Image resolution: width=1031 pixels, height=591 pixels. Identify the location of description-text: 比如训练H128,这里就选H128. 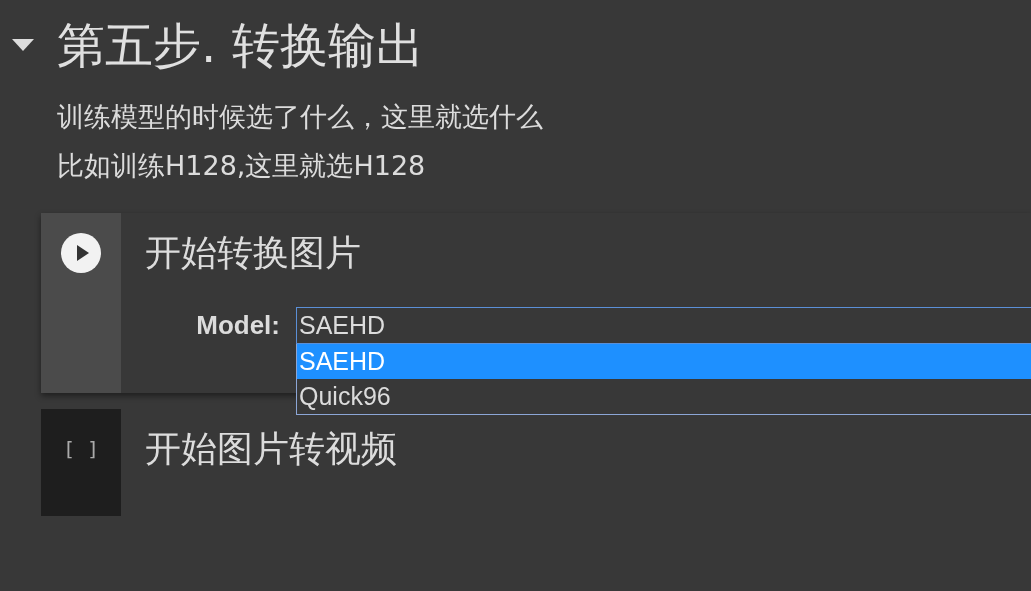
(242, 166).